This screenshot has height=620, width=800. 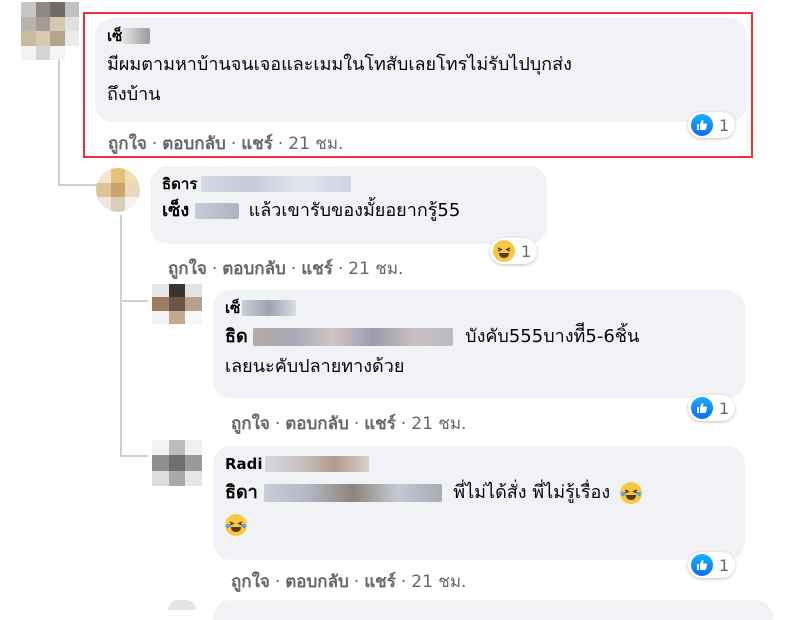 I want to click on comment-text: เซ็ง แล้วเขารับของมั้ยอยากรู้55, so click(x=348, y=211).